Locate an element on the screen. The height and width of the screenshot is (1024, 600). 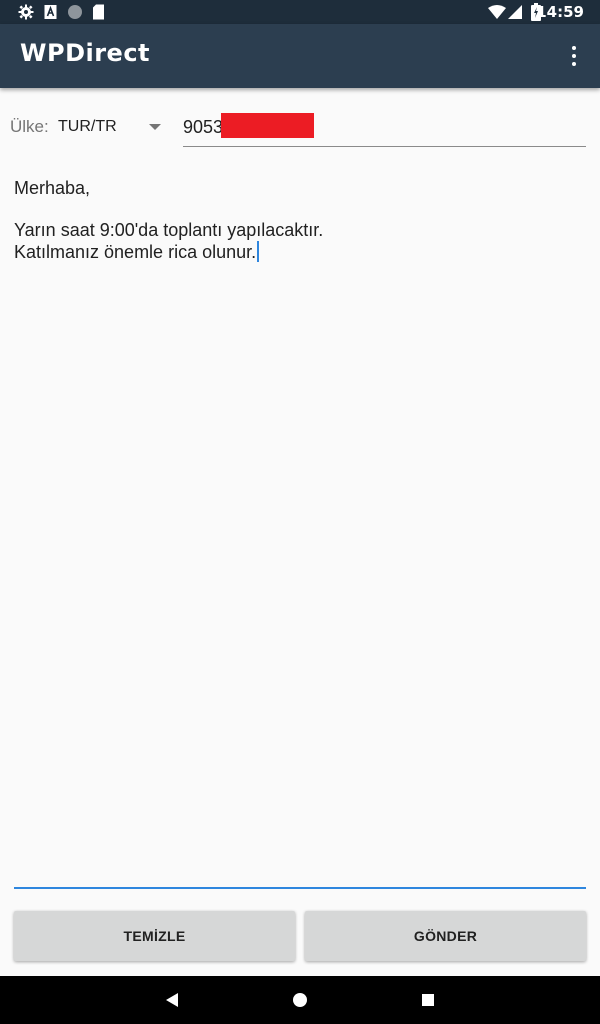
gear-icon is located at coordinates (26, 12).